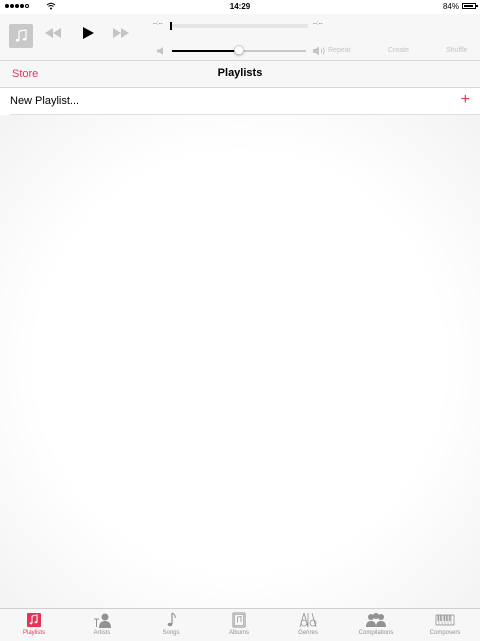  What do you see at coordinates (239, 620) in the screenshot?
I see `albums-icon` at bounding box center [239, 620].